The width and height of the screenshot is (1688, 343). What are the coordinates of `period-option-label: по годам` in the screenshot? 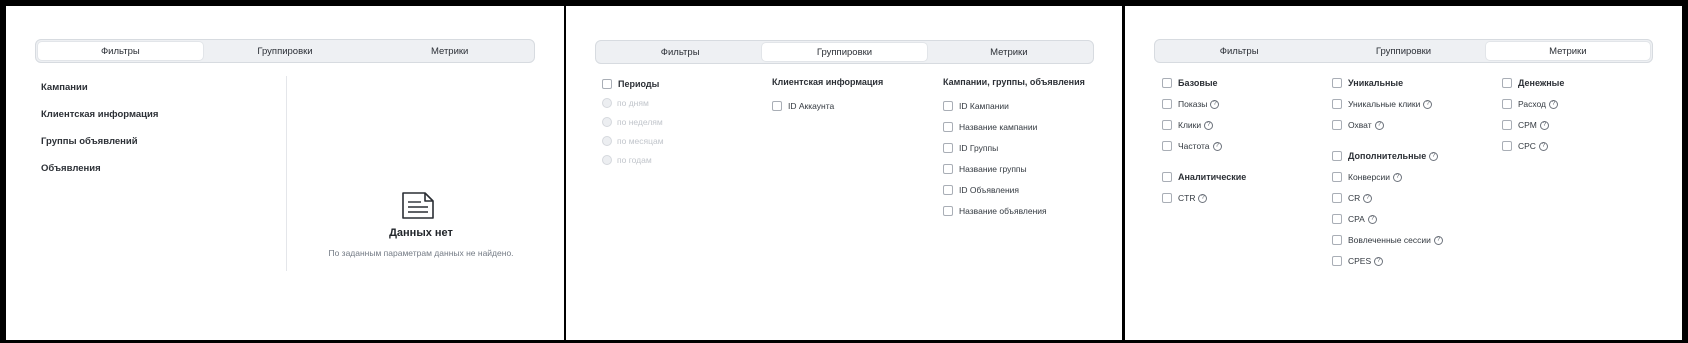 It's located at (634, 160).